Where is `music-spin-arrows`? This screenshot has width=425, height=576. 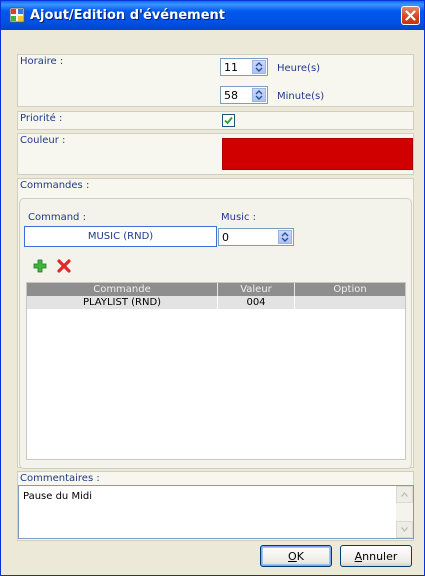
music-spin-arrows is located at coordinates (285, 237).